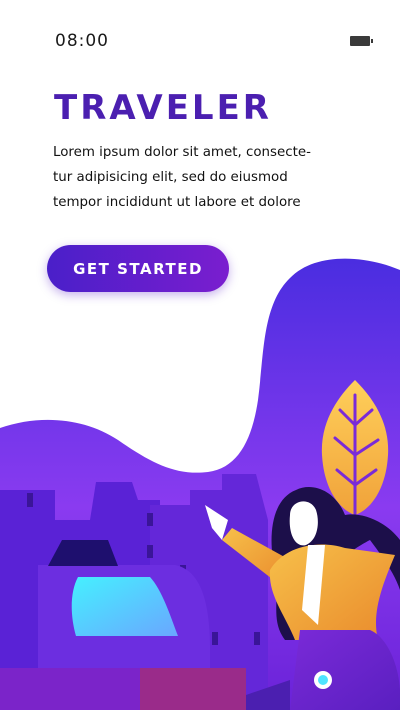  What do you see at coordinates (313, 585) in the screenshot?
I see `woman-shirt` at bounding box center [313, 585].